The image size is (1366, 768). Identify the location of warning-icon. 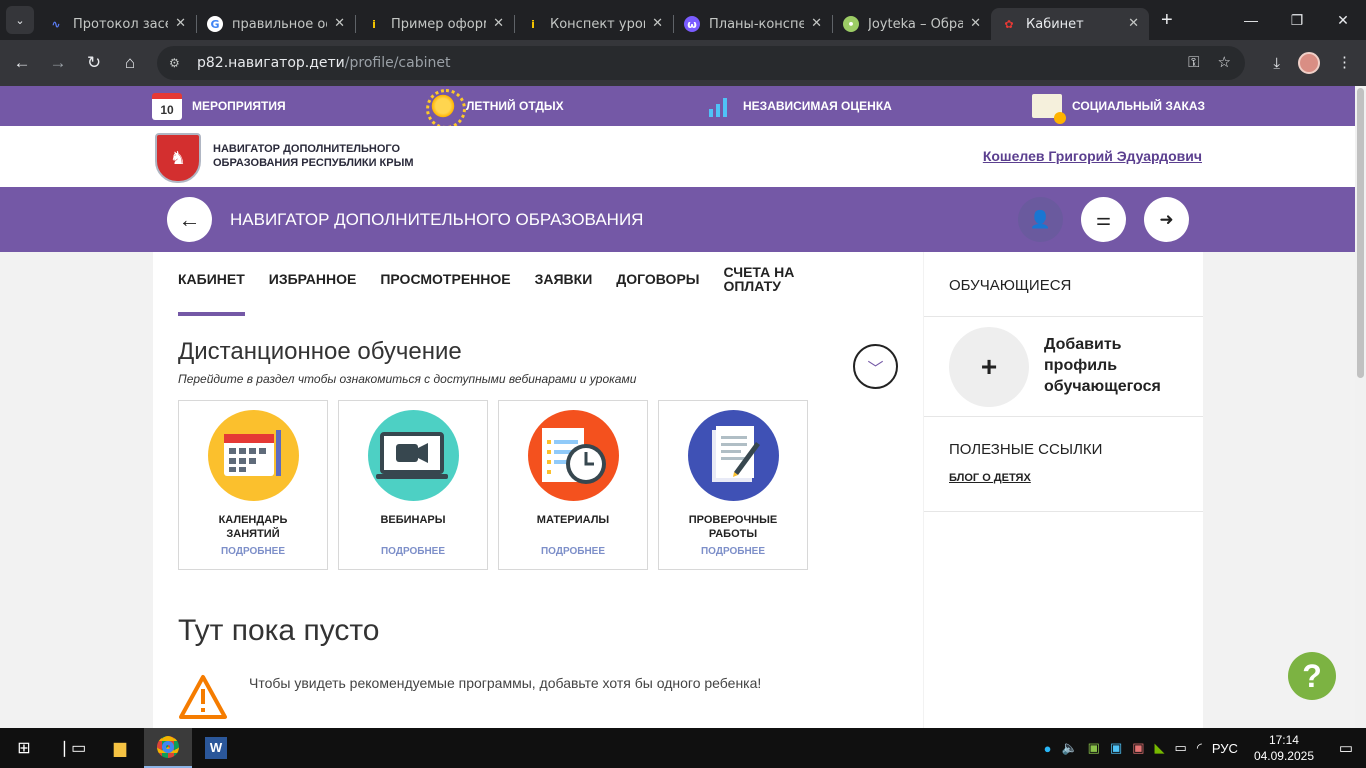
(203, 697).